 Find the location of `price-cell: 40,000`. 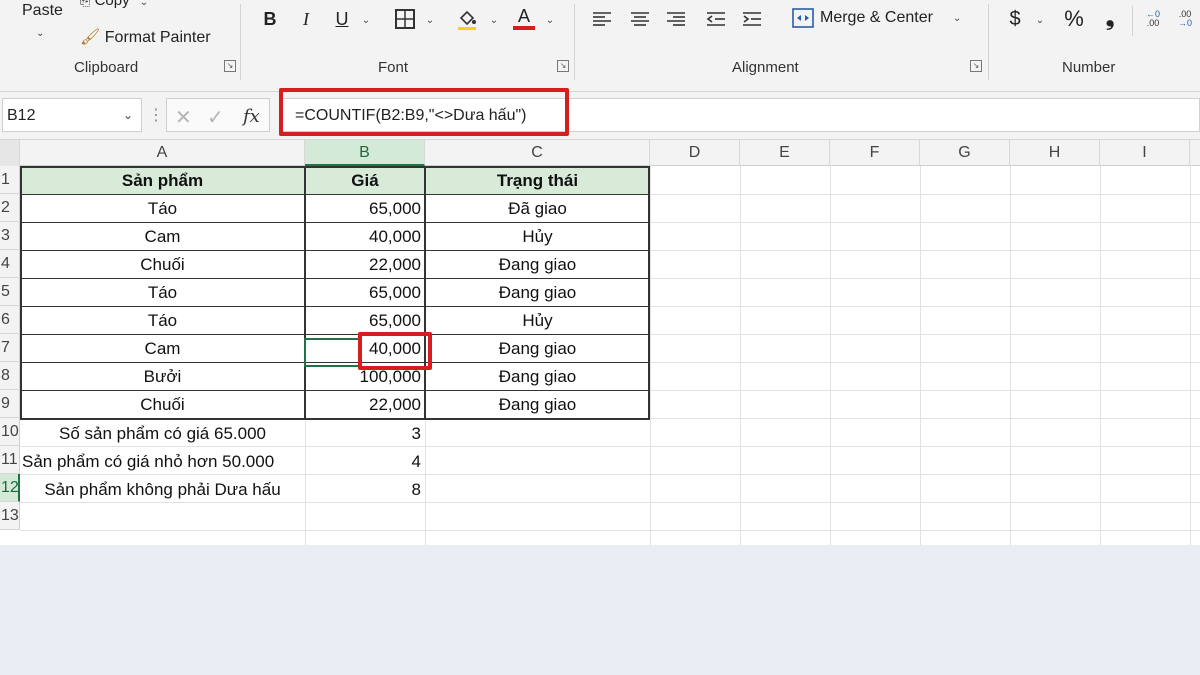

price-cell: 40,000 is located at coordinates (365, 237).